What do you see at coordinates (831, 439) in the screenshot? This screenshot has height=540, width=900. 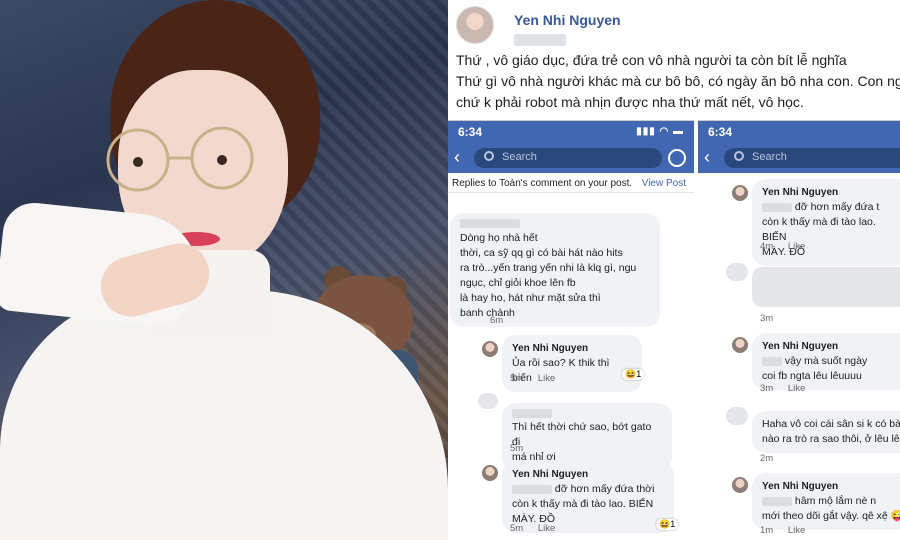 I see `comment-line: nào ra trò ra sao thôi, ở lêu lê` at bounding box center [831, 439].